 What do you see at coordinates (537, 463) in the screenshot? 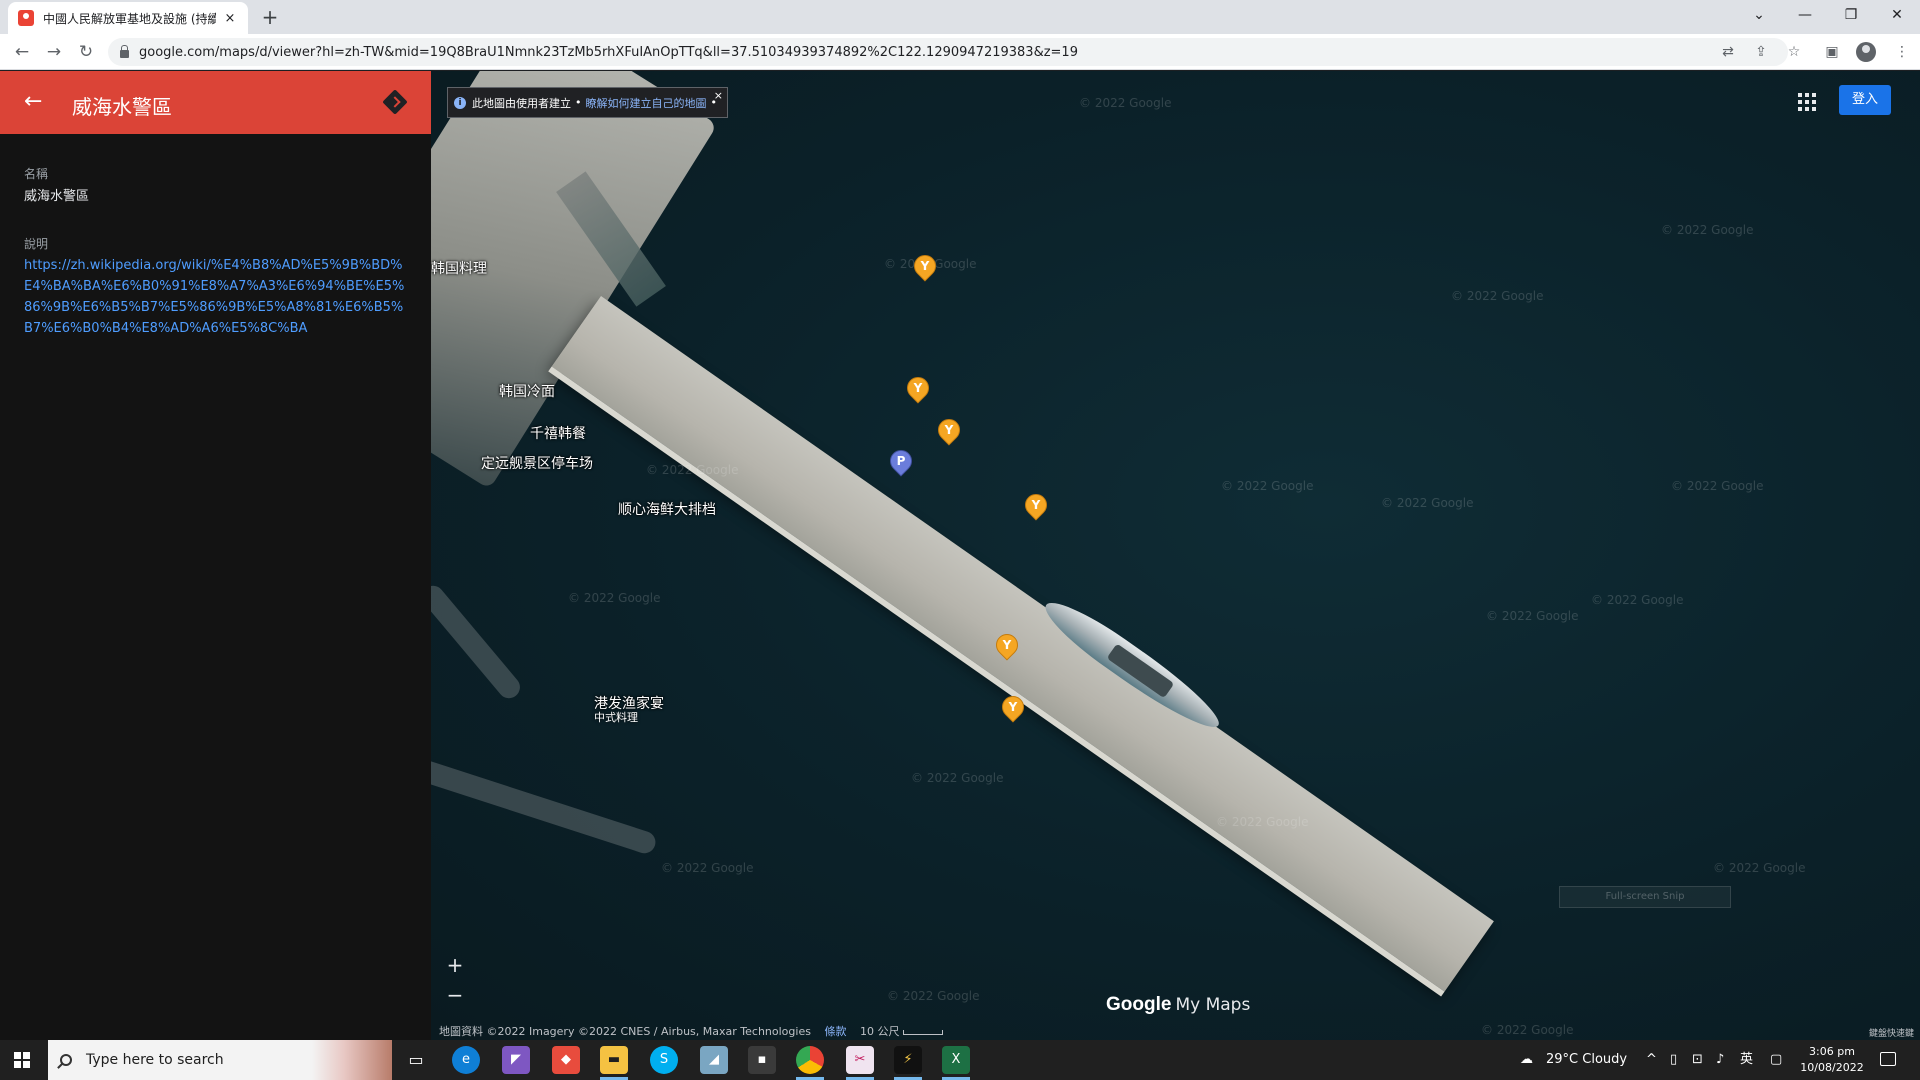
I see `place-label: 定远舰景区停车场` at bounding box center [537, 463].